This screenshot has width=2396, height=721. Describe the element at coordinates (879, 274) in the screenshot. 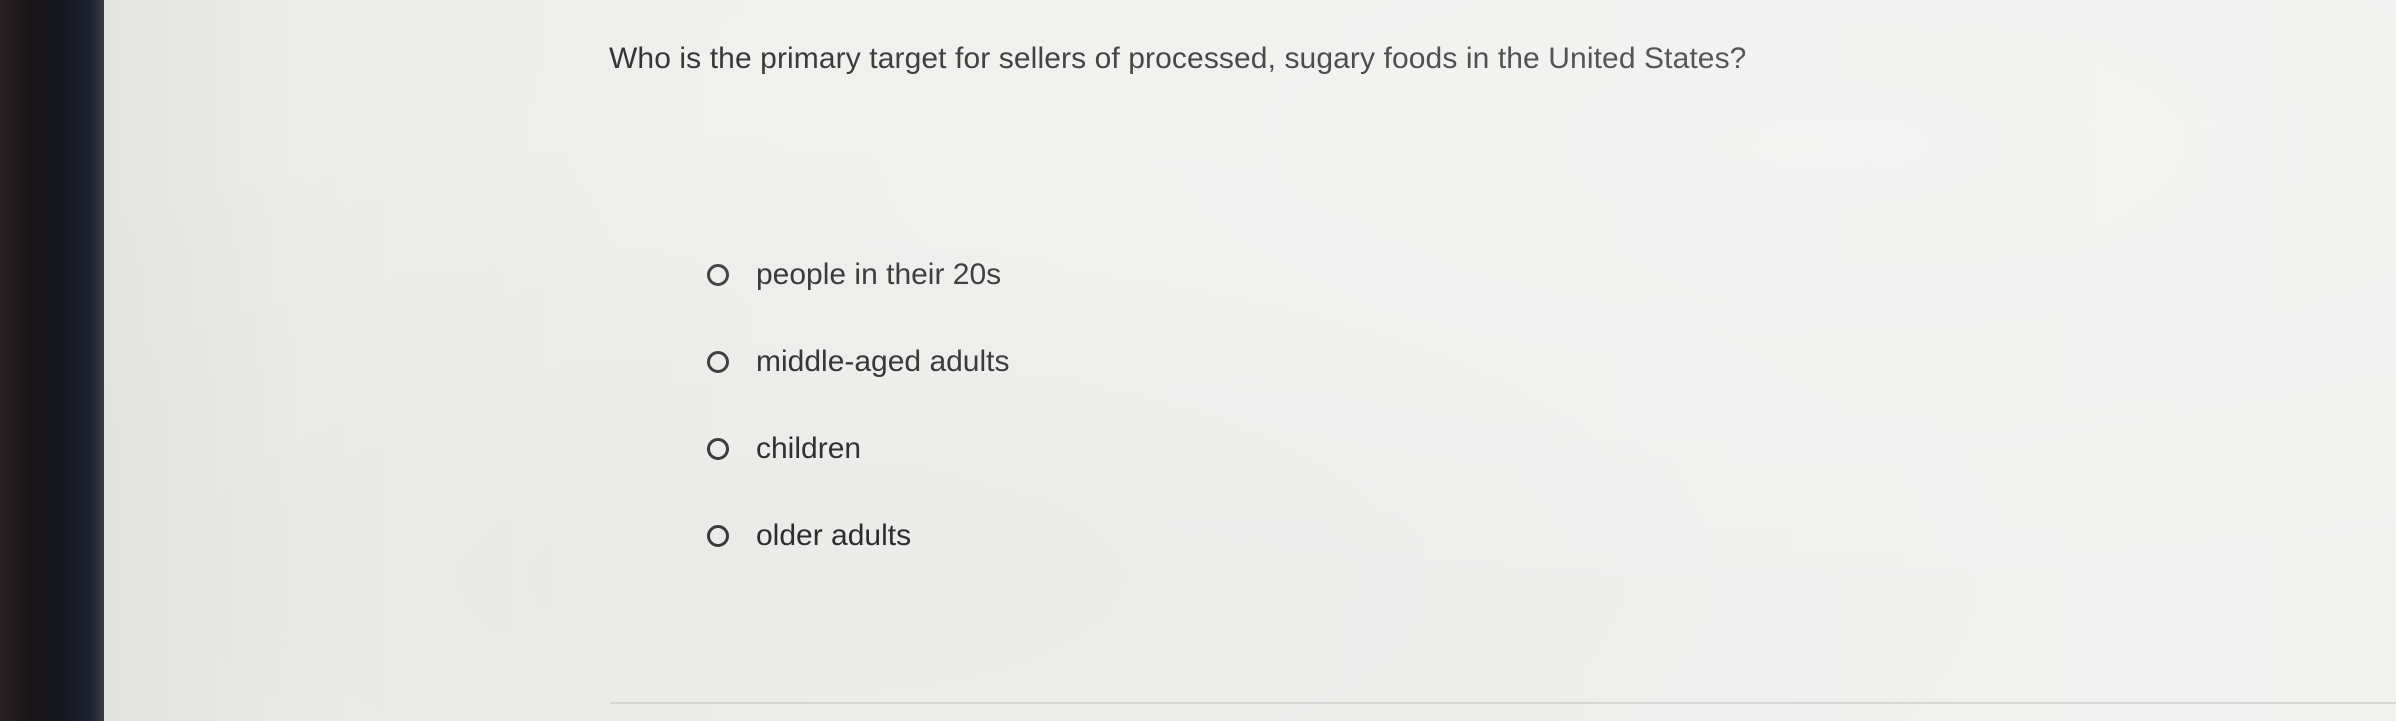

I see `answer-option-label: people in their 20s` at that location.